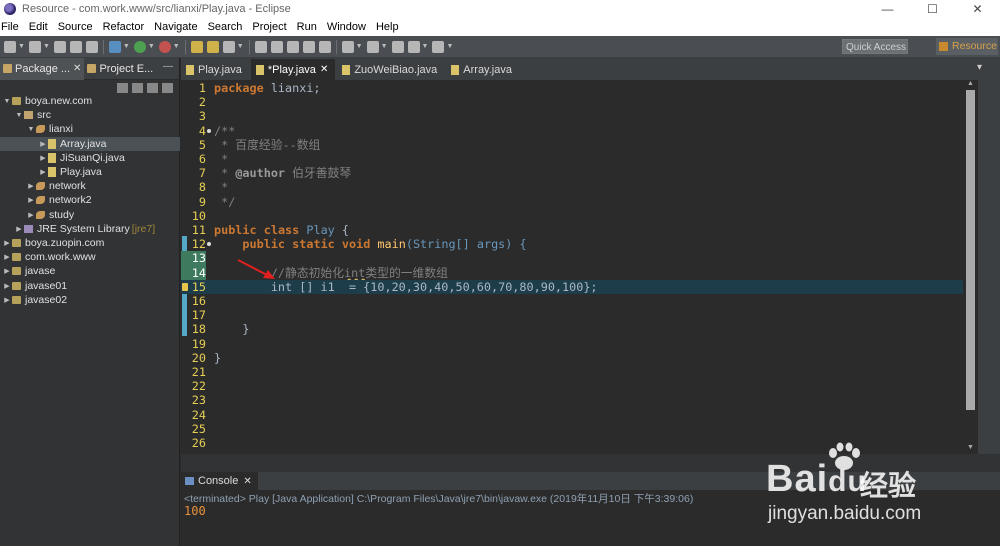 Image resolution: width=1000 pixels, height=546 pixels. I want to click on tree-item: ▶ network, so click(90, 186).